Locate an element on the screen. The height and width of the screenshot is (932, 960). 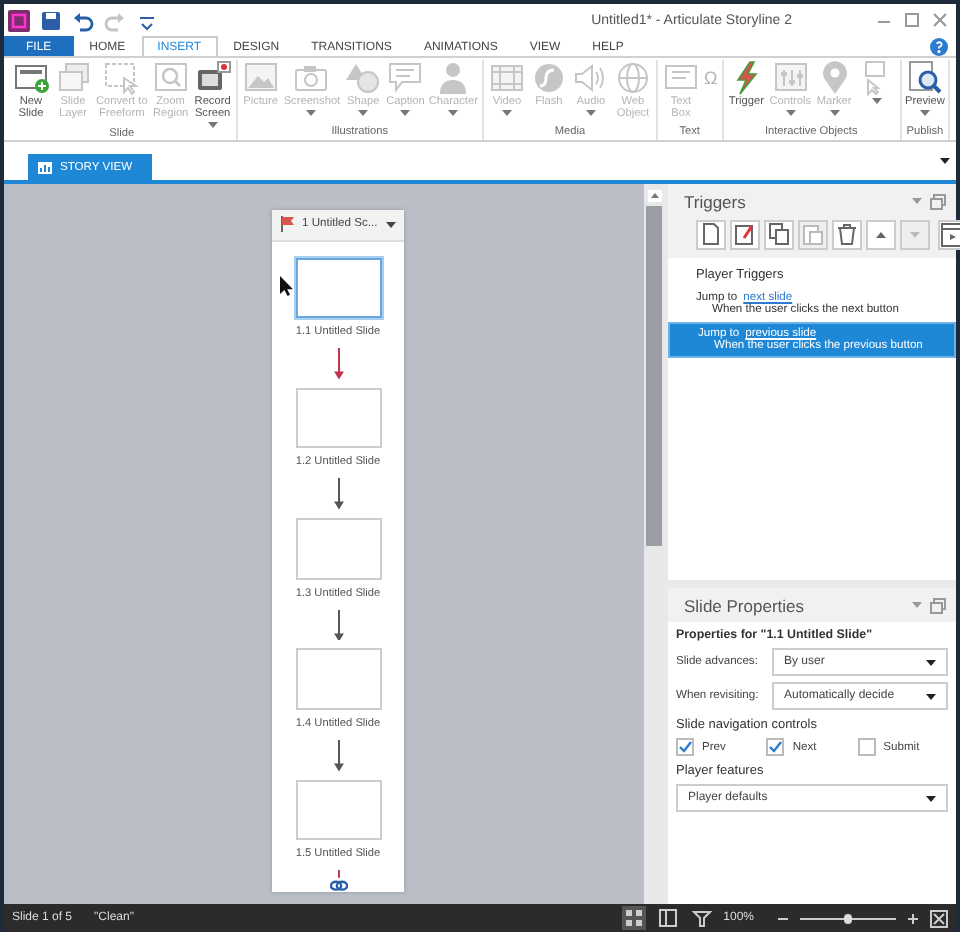
delete-icon is located at coordinates (847, 235).